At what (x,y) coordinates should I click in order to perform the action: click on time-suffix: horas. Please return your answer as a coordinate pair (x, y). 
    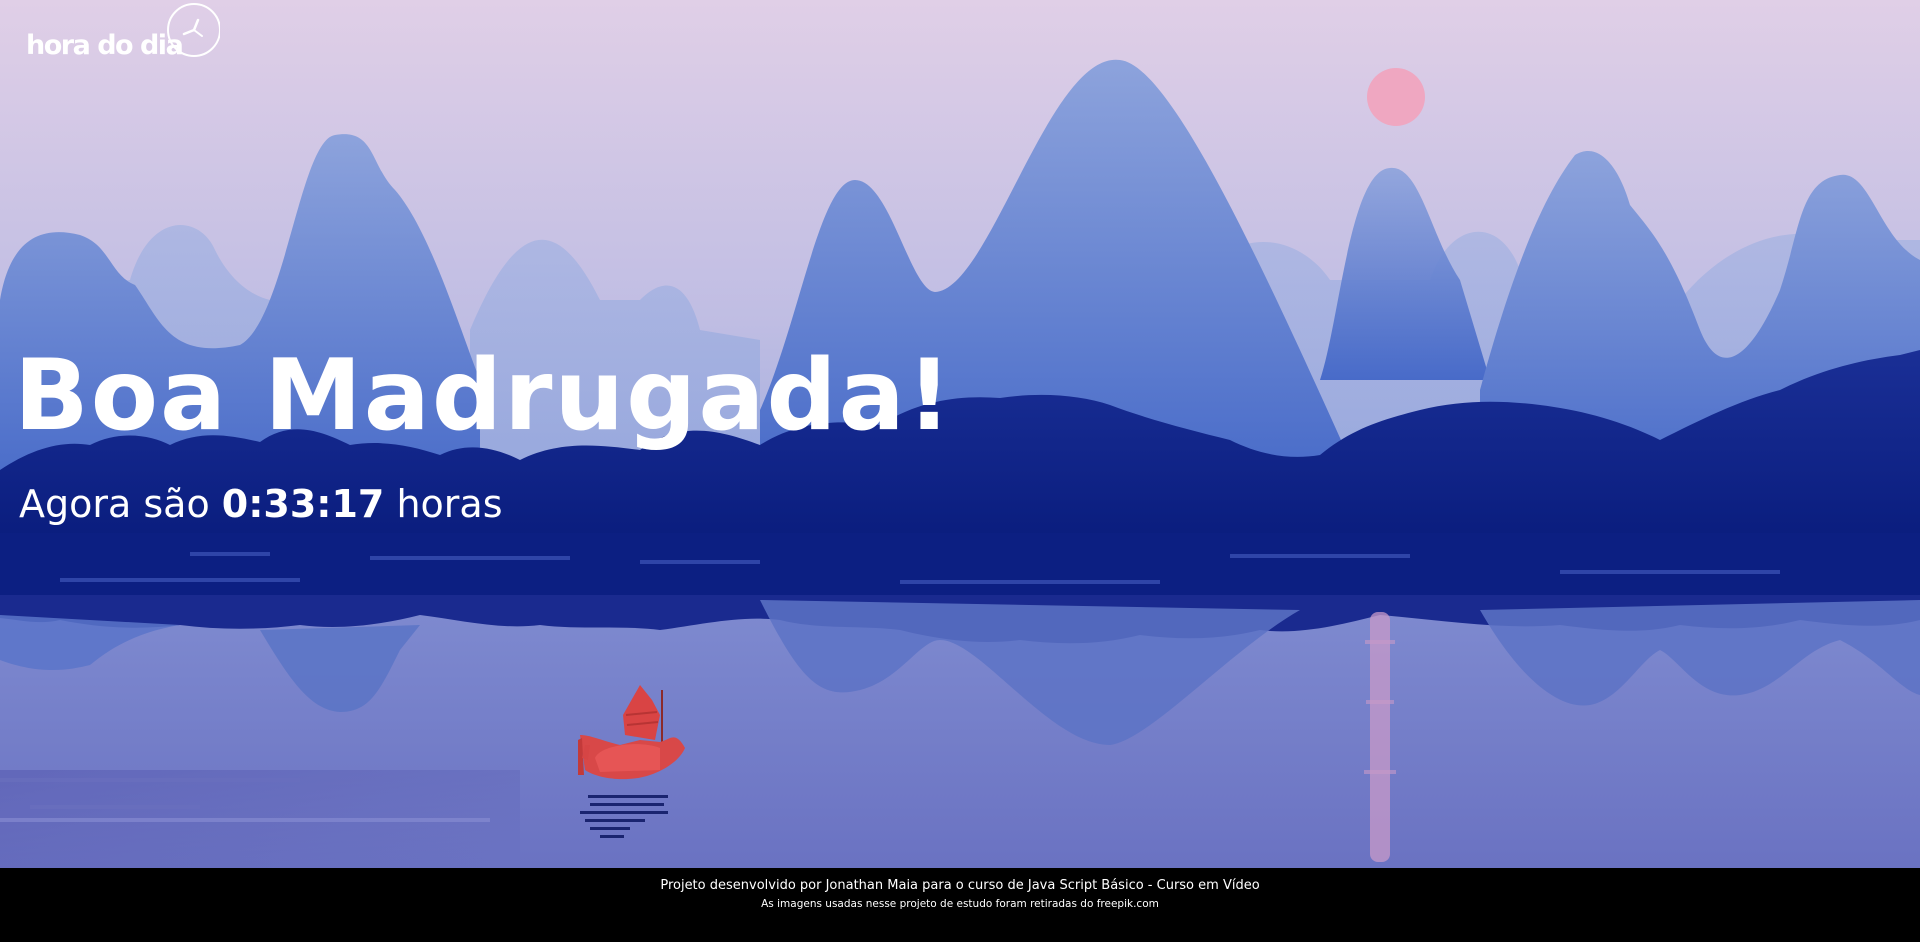
    Looking at the image, I should click on (443, 504).